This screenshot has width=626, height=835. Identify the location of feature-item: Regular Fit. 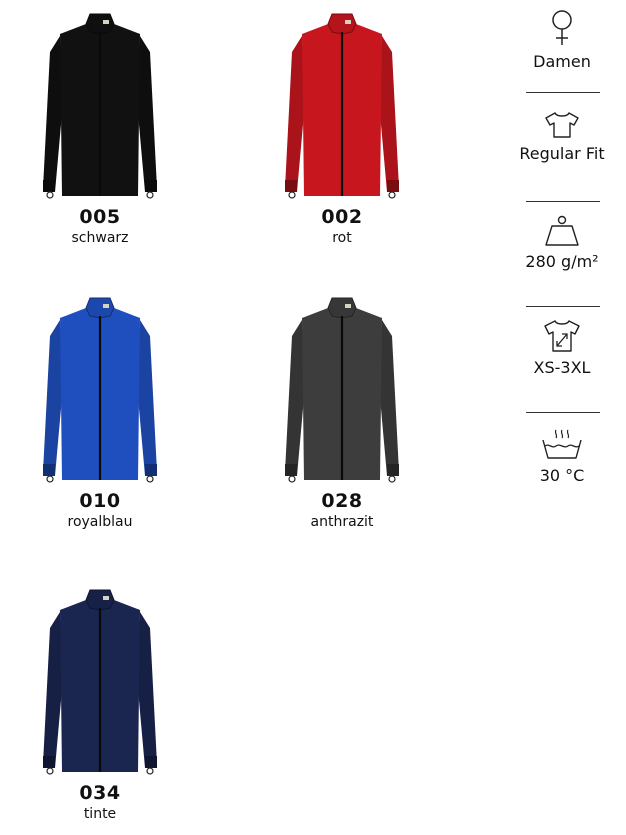
(562, 145).